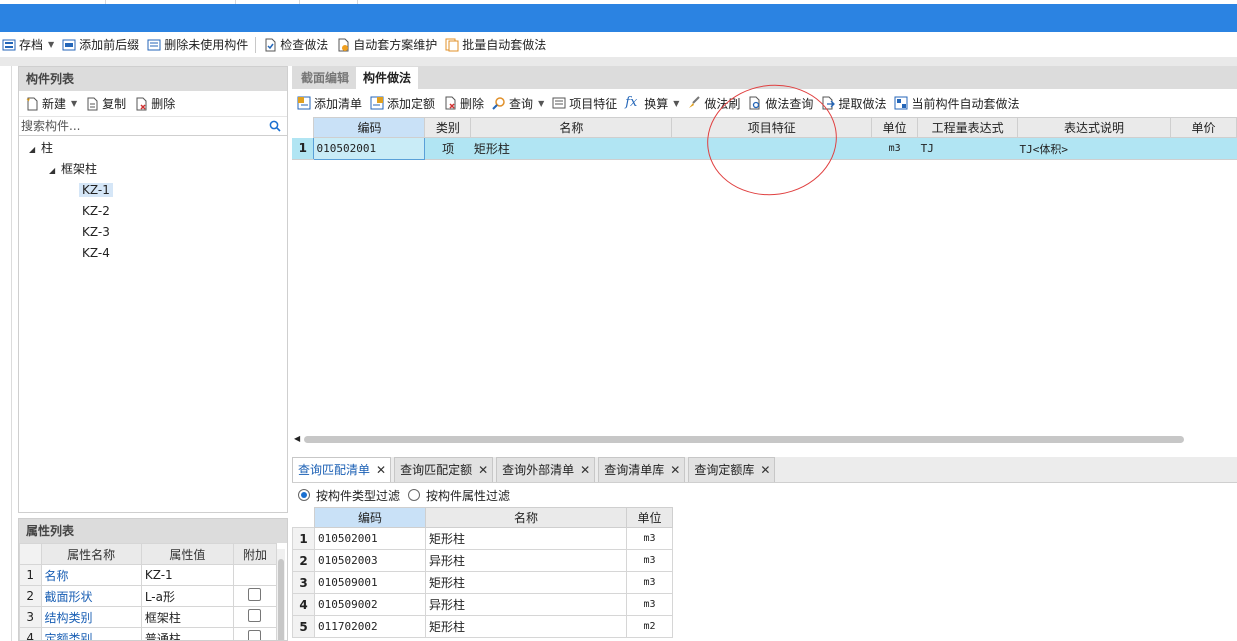  I want to click on tab-section-edit: 截面编辑, so click(325, 78).